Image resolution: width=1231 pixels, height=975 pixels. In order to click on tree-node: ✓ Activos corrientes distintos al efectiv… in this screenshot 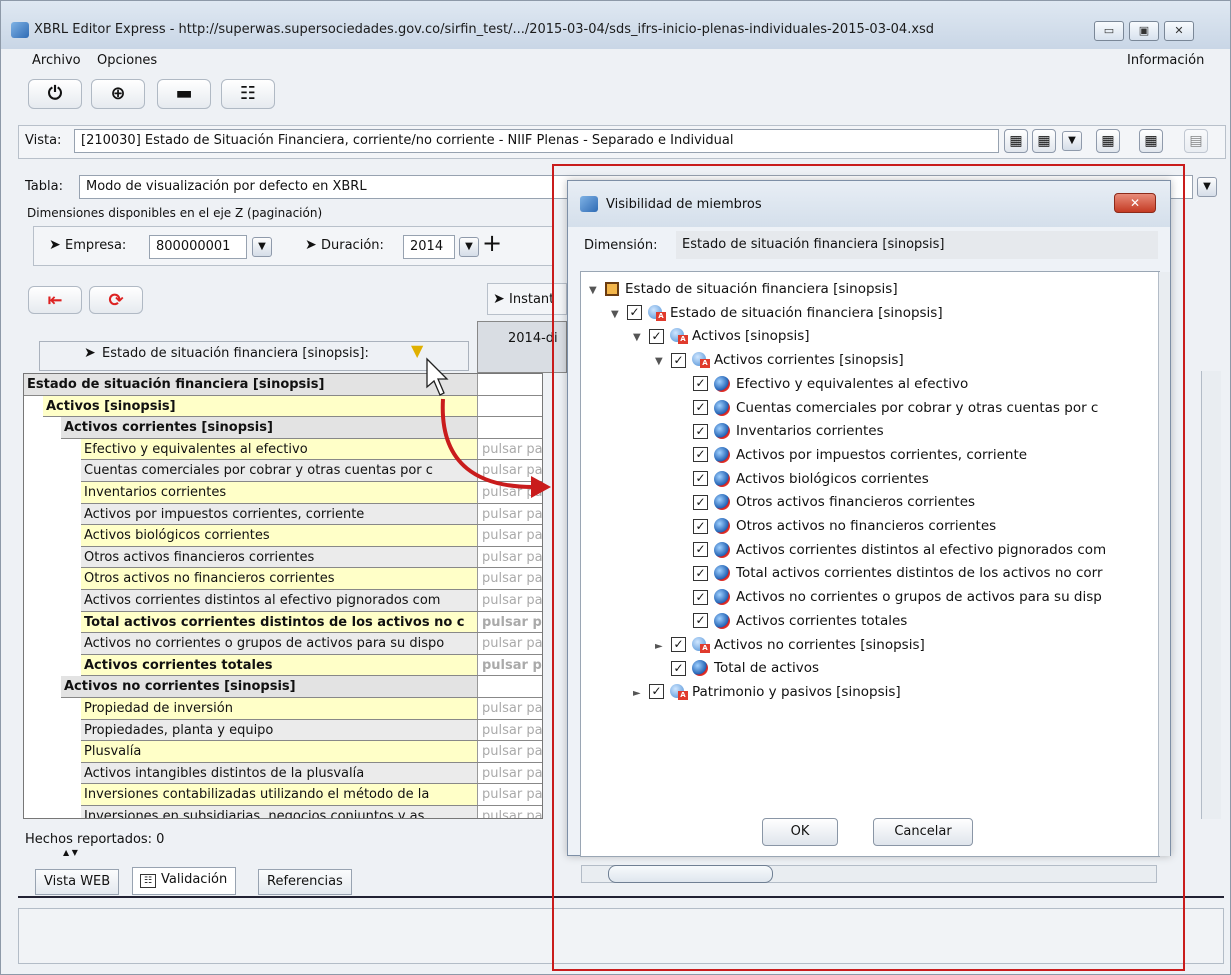, I will do `click(891, 550)`.